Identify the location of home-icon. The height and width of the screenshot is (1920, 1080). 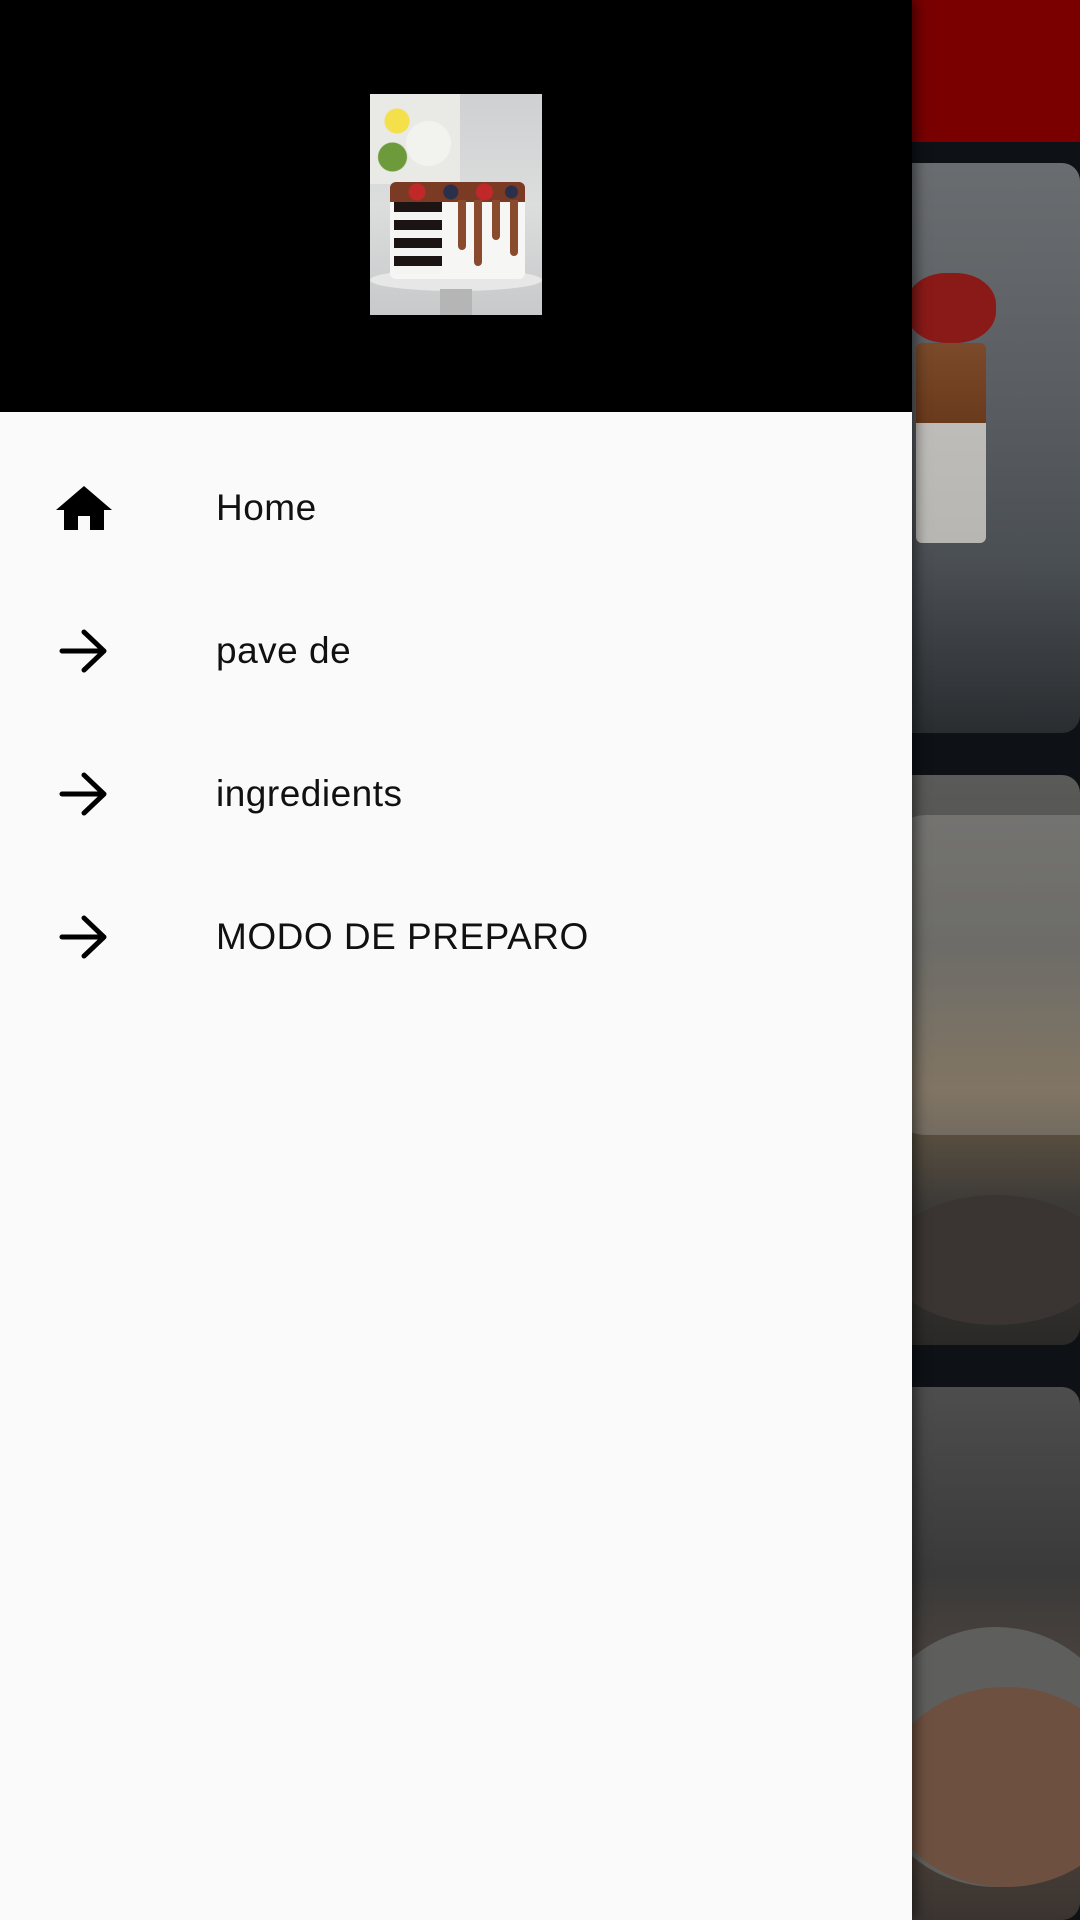
(84, 508).